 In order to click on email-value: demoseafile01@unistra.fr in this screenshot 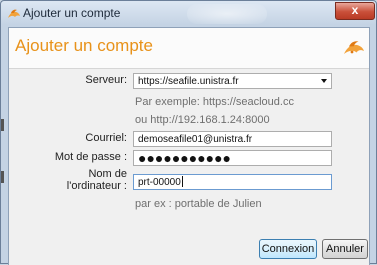, I will do `click(195, 139)`.